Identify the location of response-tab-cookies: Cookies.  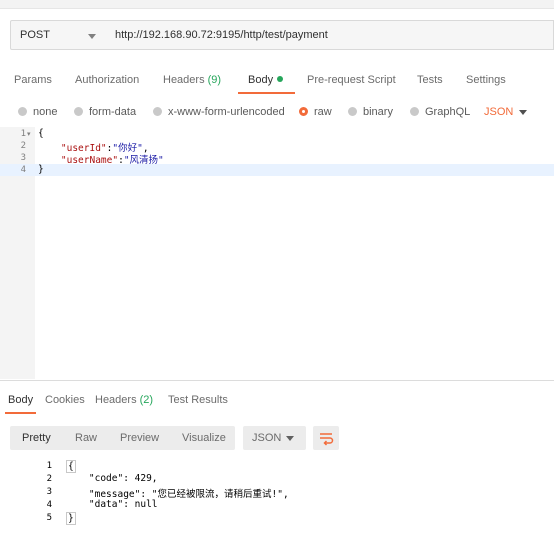
(65, 400).